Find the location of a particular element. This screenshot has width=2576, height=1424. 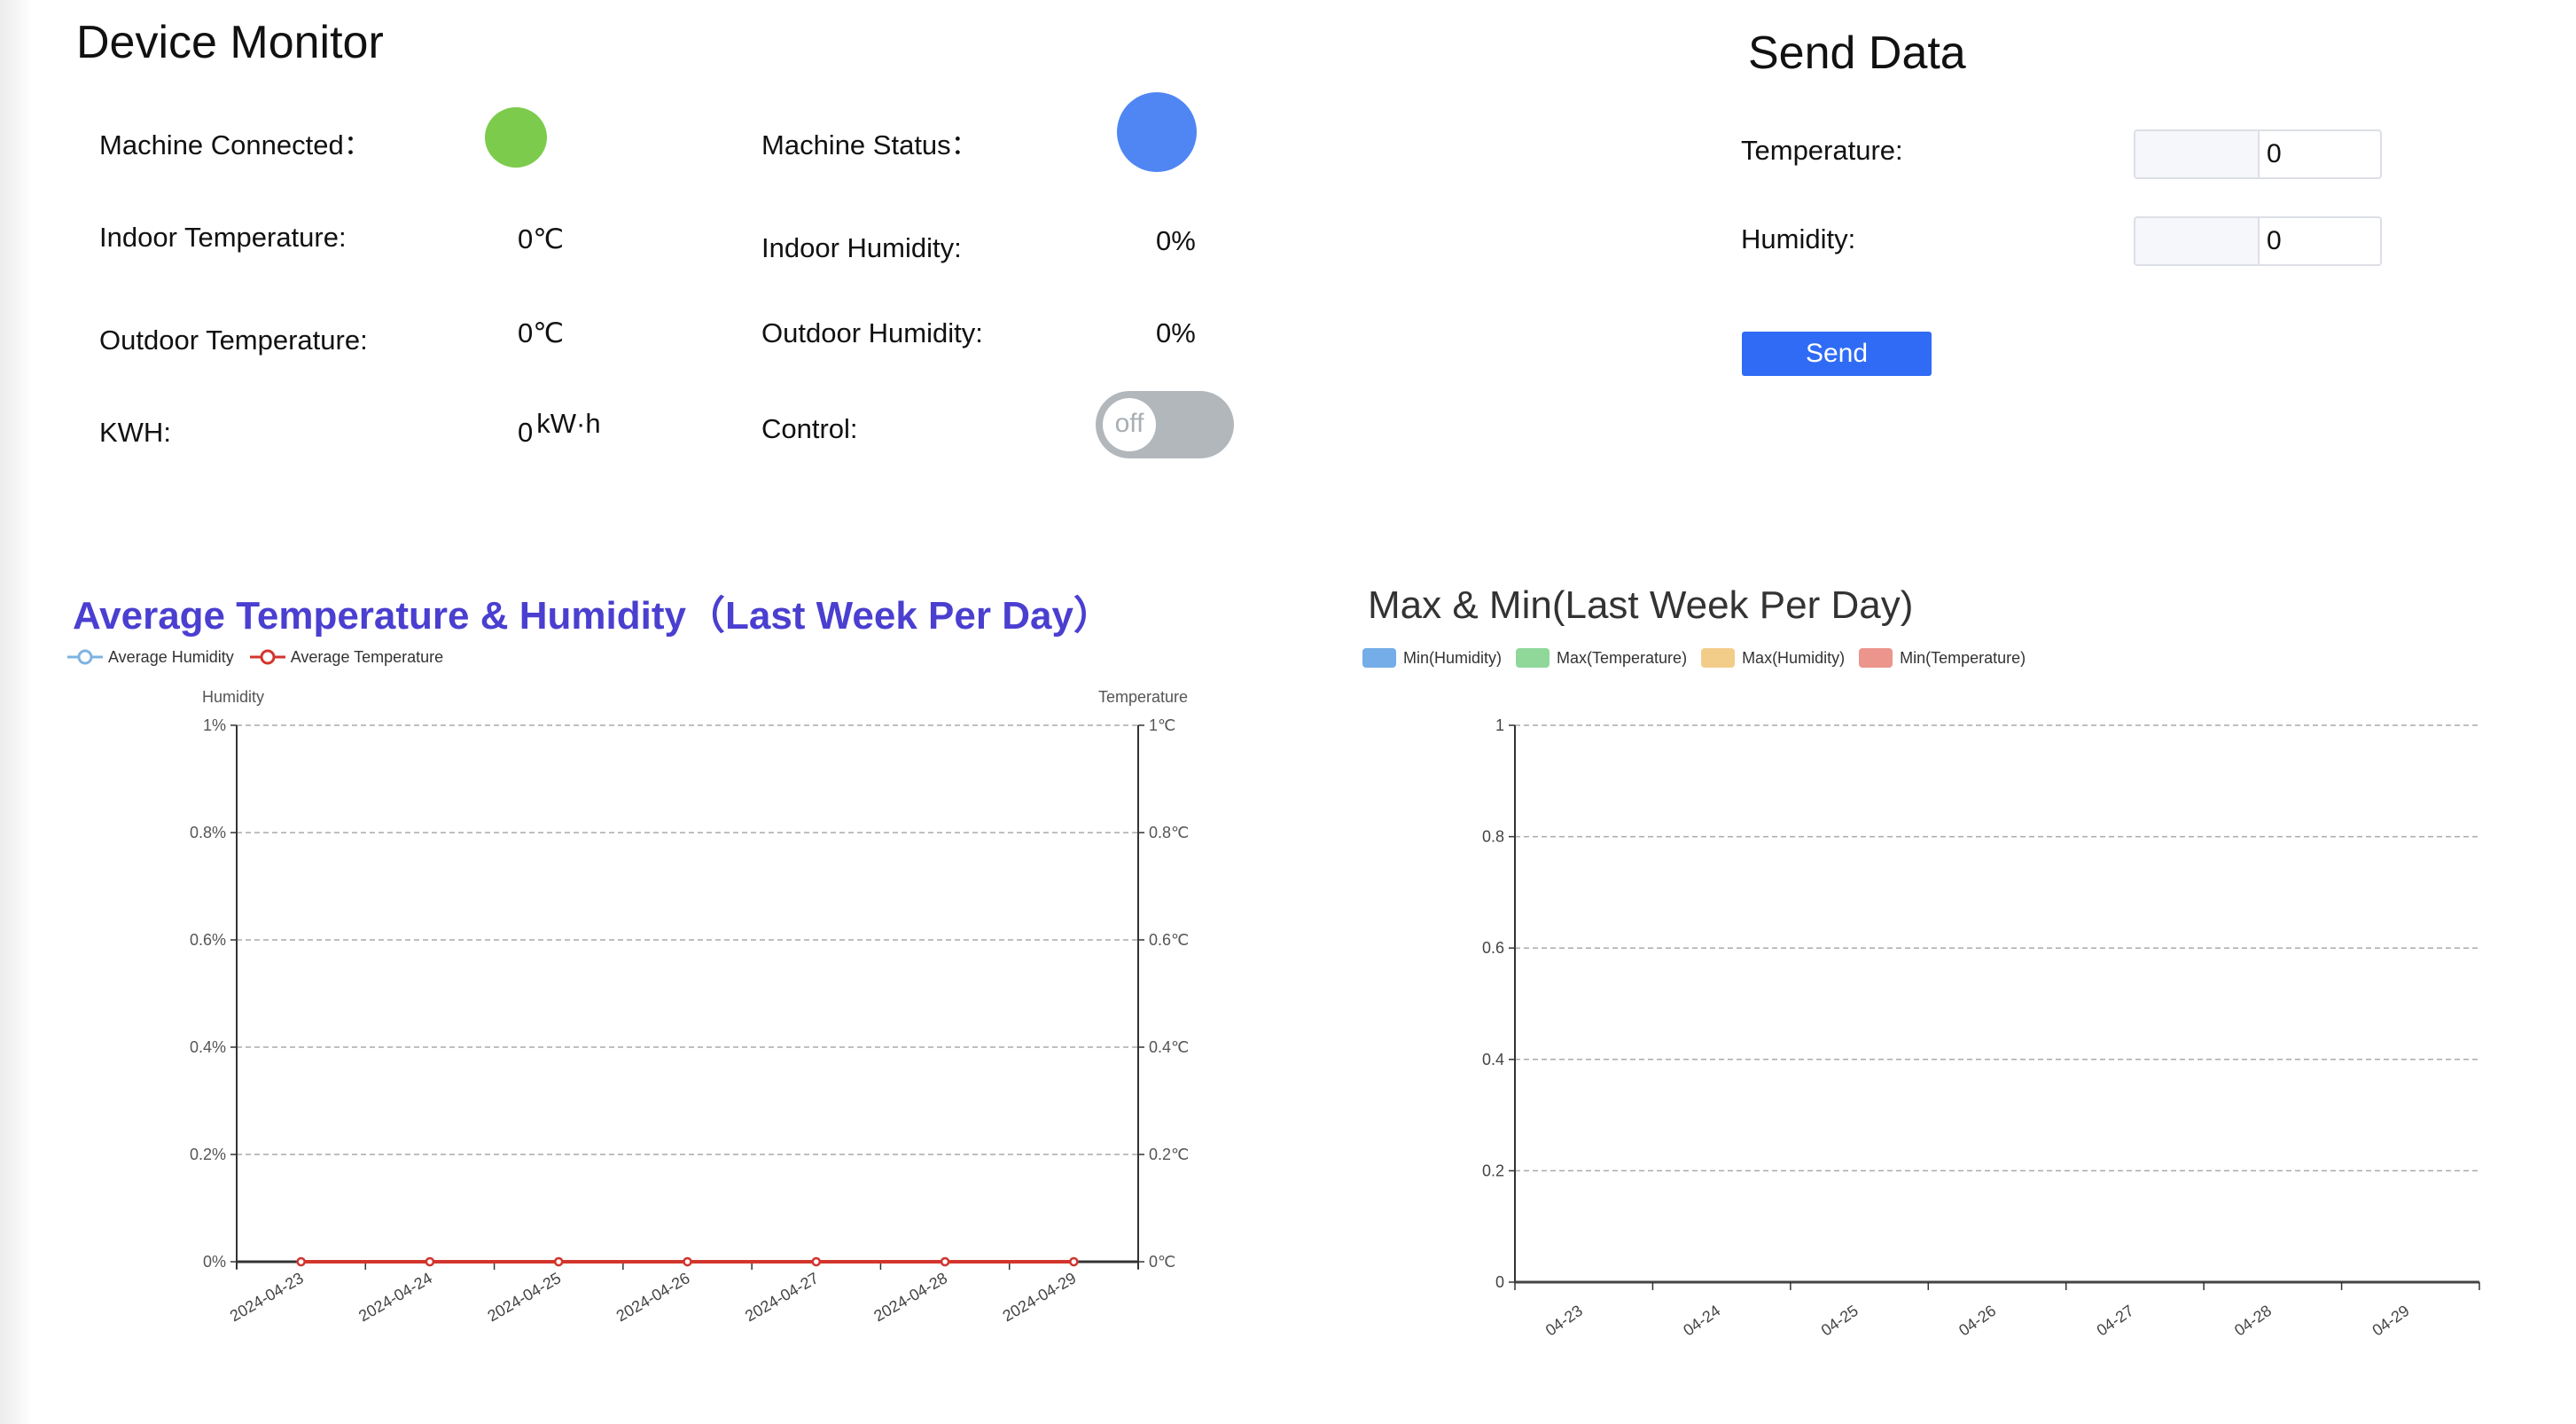

legend-label: Max(Temperature) is located at coordinates (1622, 658).